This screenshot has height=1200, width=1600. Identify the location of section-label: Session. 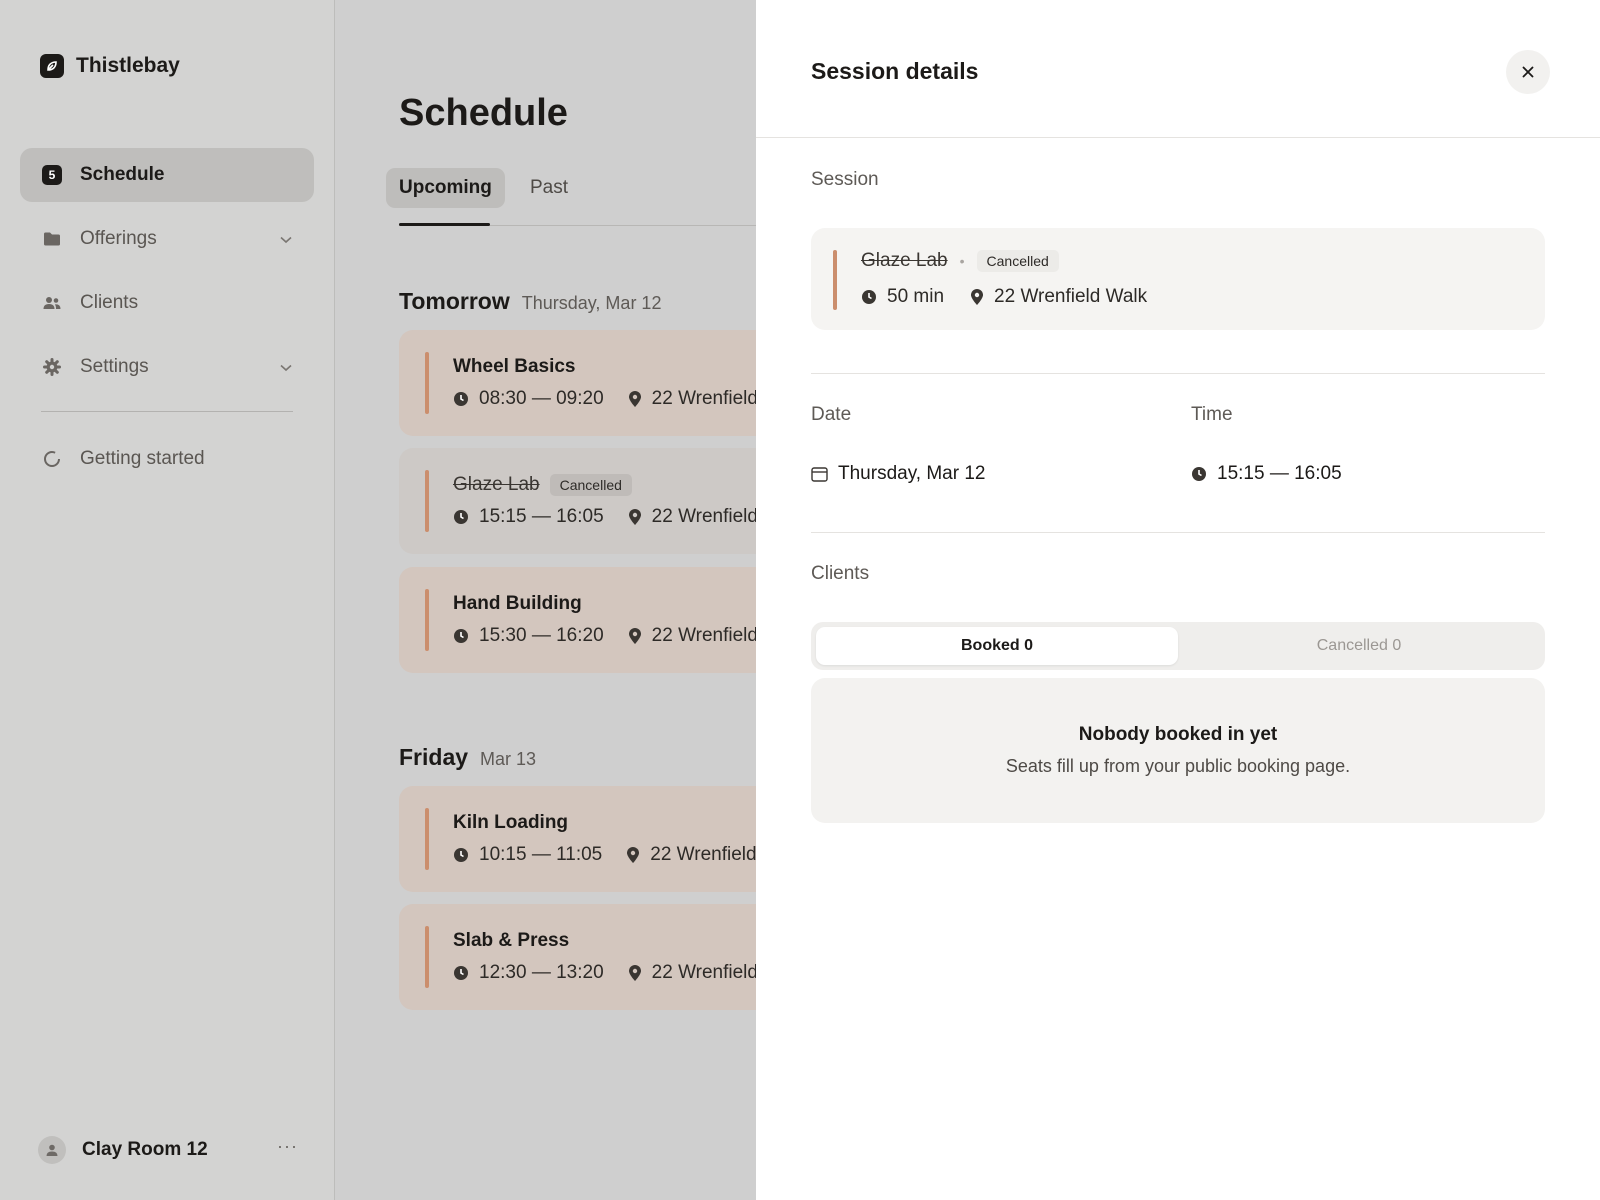
(845, 179).